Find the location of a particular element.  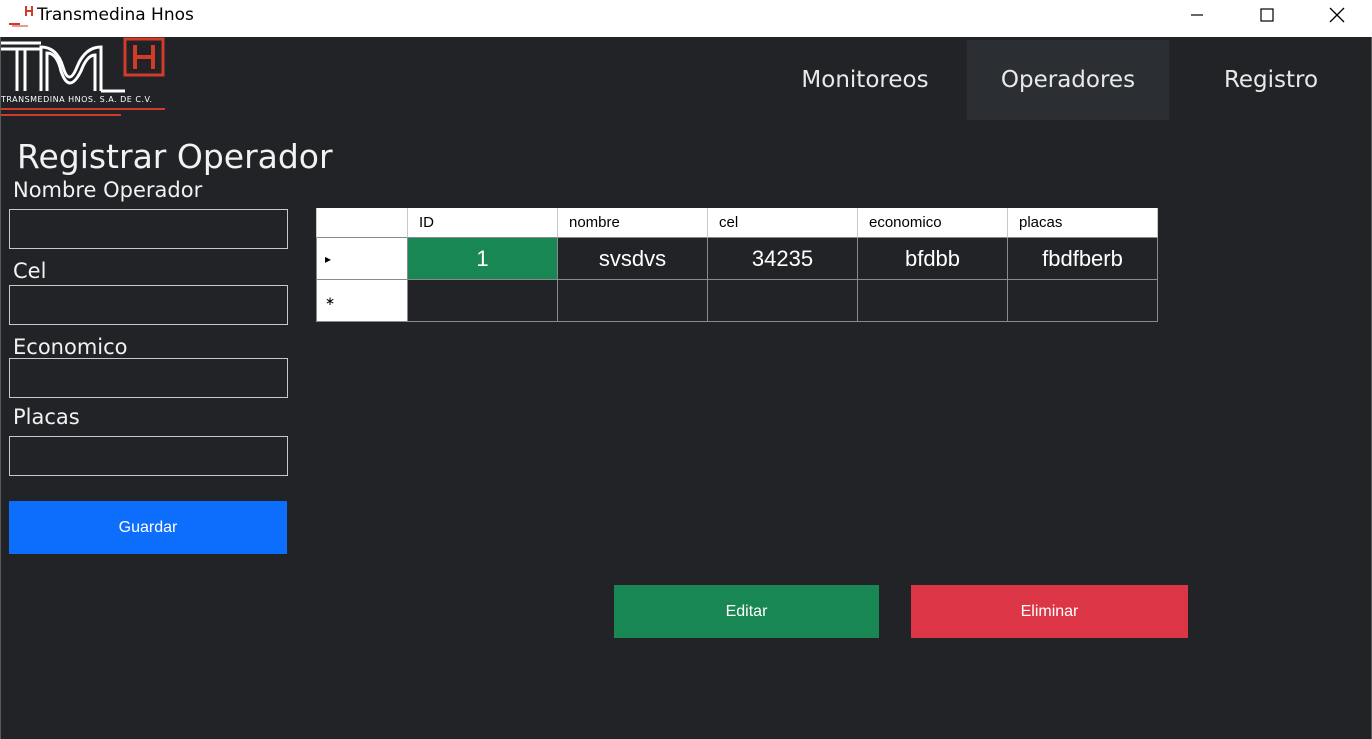

nav-registro: Registro is located at coordinates (1271, 80).